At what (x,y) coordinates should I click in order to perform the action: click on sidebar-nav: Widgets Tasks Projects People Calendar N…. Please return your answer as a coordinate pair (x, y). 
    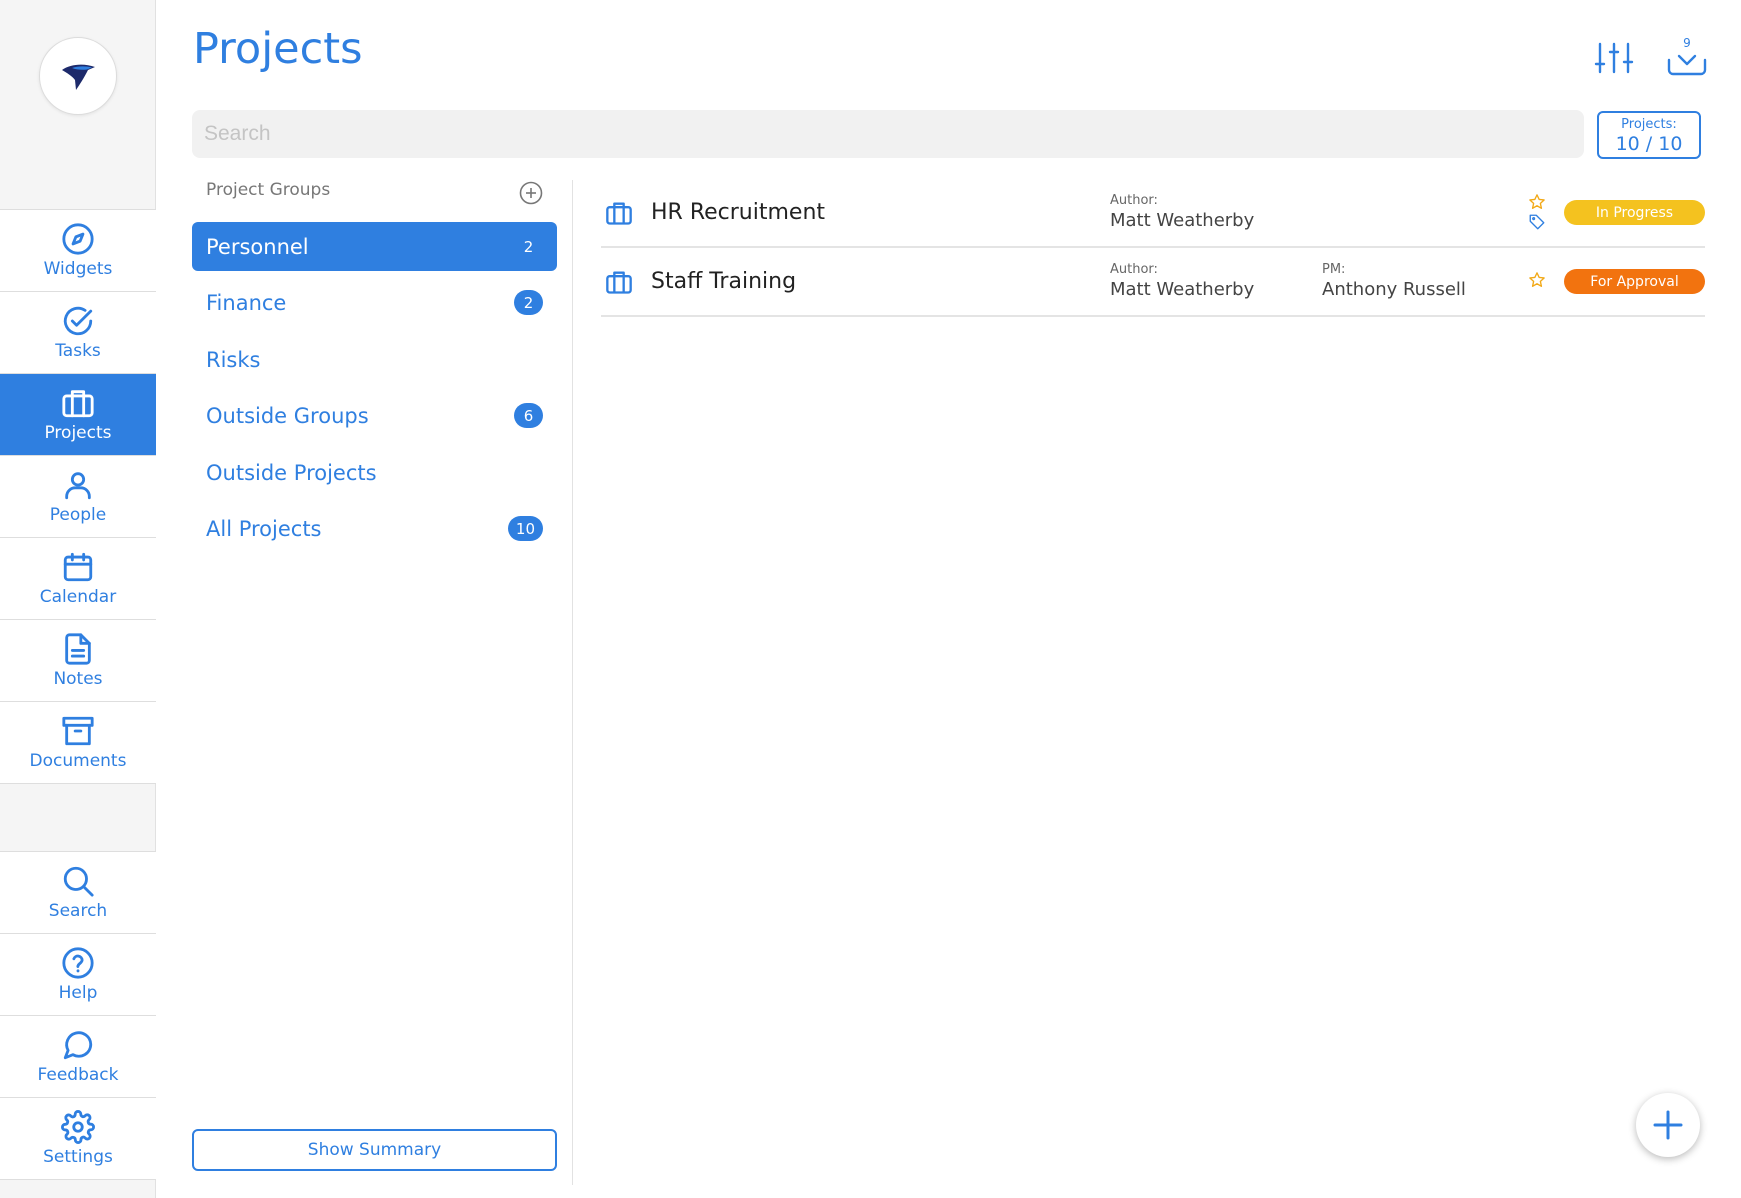
    Looking at the image, I should click on (78, 599).